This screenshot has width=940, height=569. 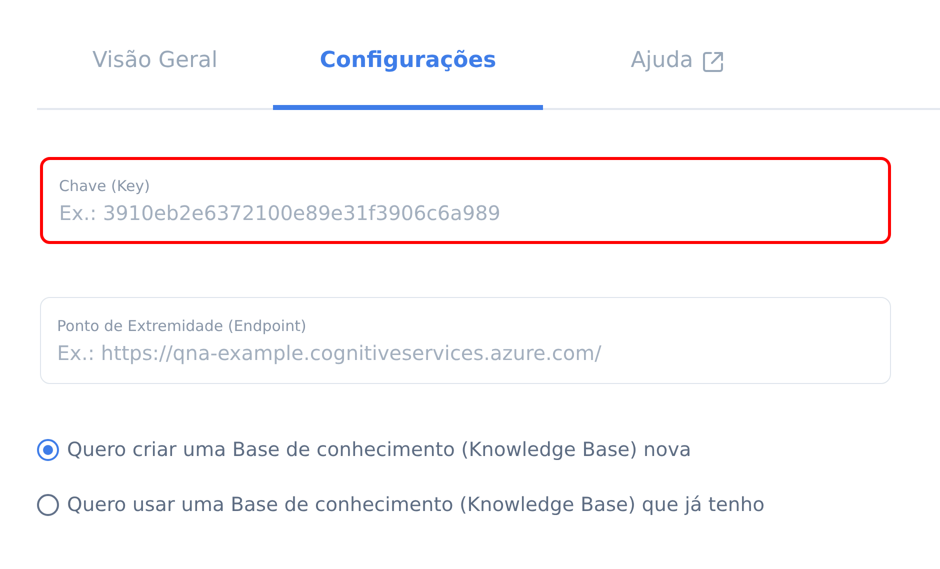 What do you see at coordinates (379, 449) in the screenshot?
I see `option-label: Quero criar uma Base de conhecimento (Knowledge Base) nova` at bounding box center [379, 449].